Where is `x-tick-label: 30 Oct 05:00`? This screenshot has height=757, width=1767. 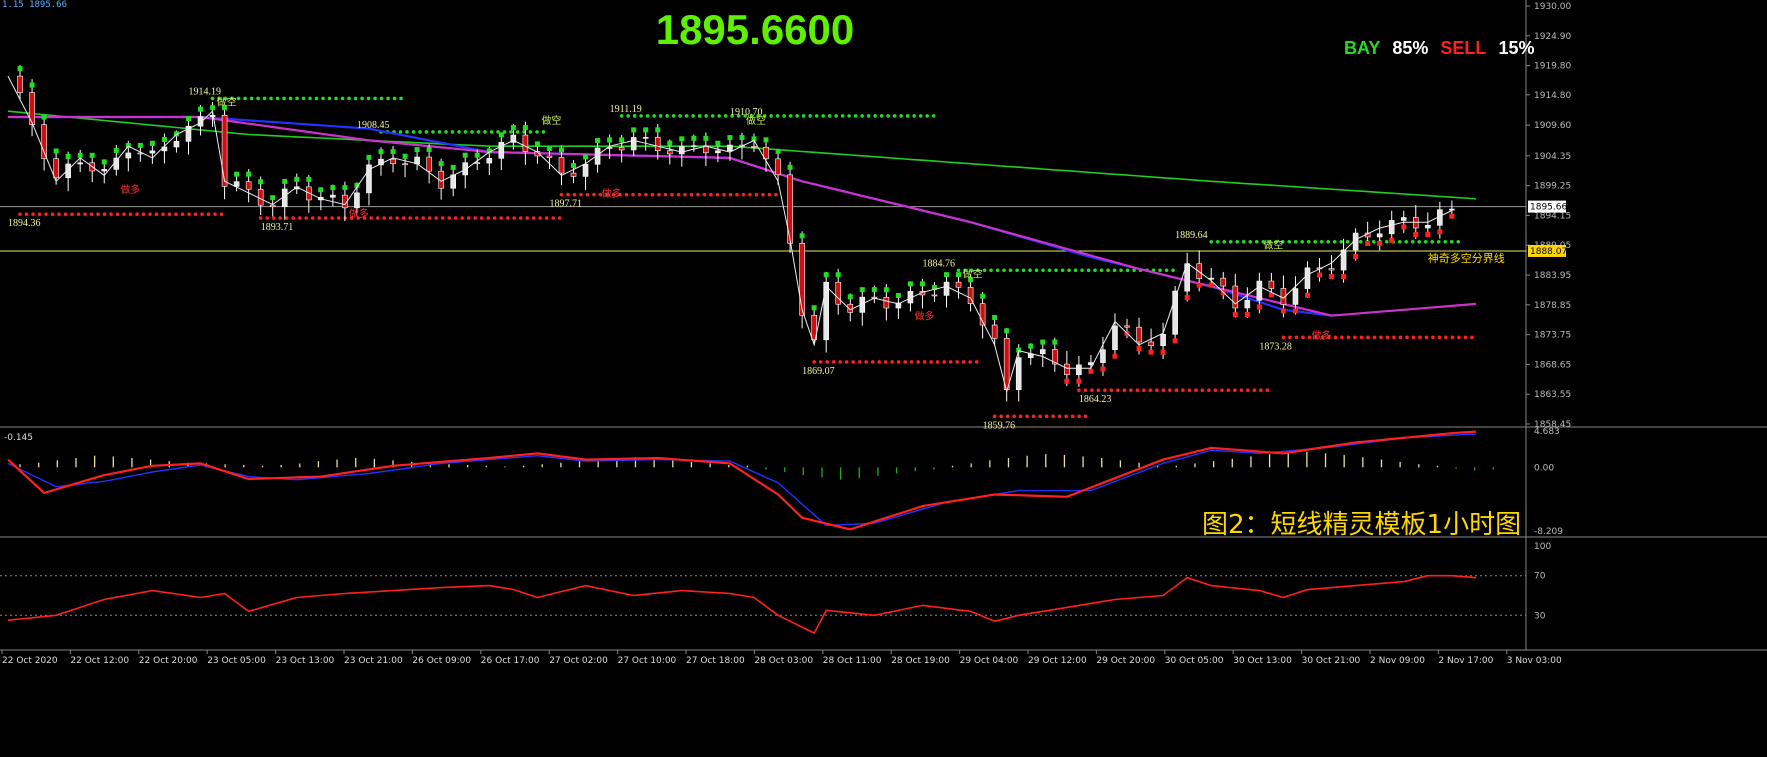 x-tick-label: 30 Oct 05:00 is located at coordinates (1194, 661).